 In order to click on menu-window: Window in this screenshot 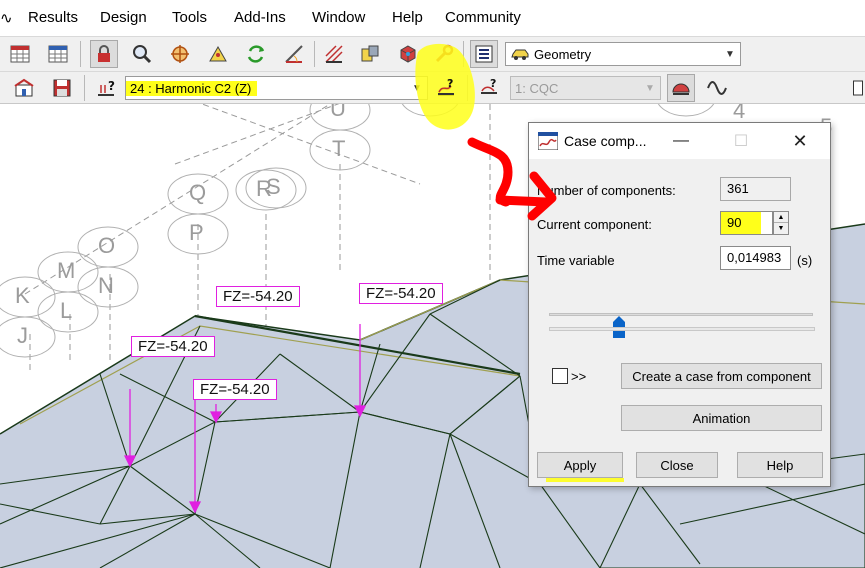, I will do `click(338, 17)`.